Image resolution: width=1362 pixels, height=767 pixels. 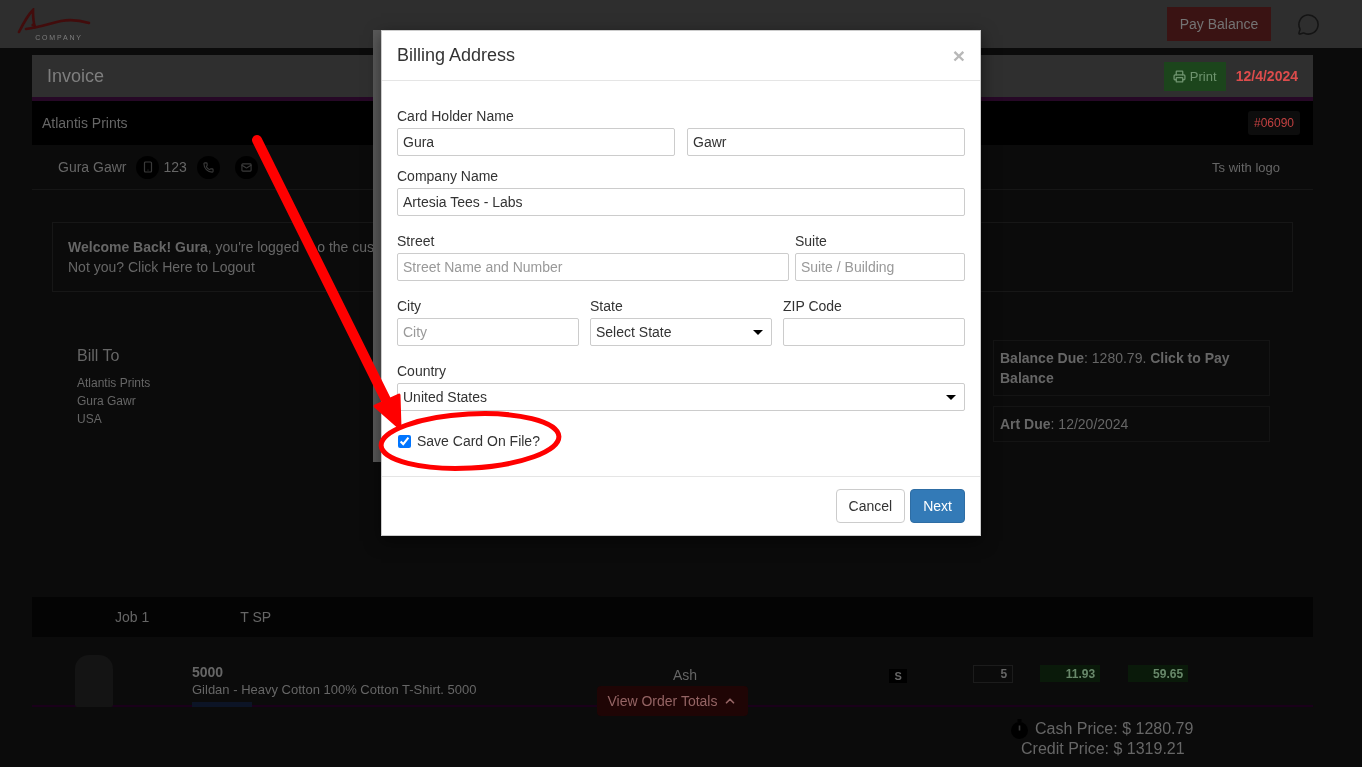 What do you see at coordinates (478, 441) in the screenshot?
I see `checkbox-label: Save Card On File?` at bounding box center [478, 441].